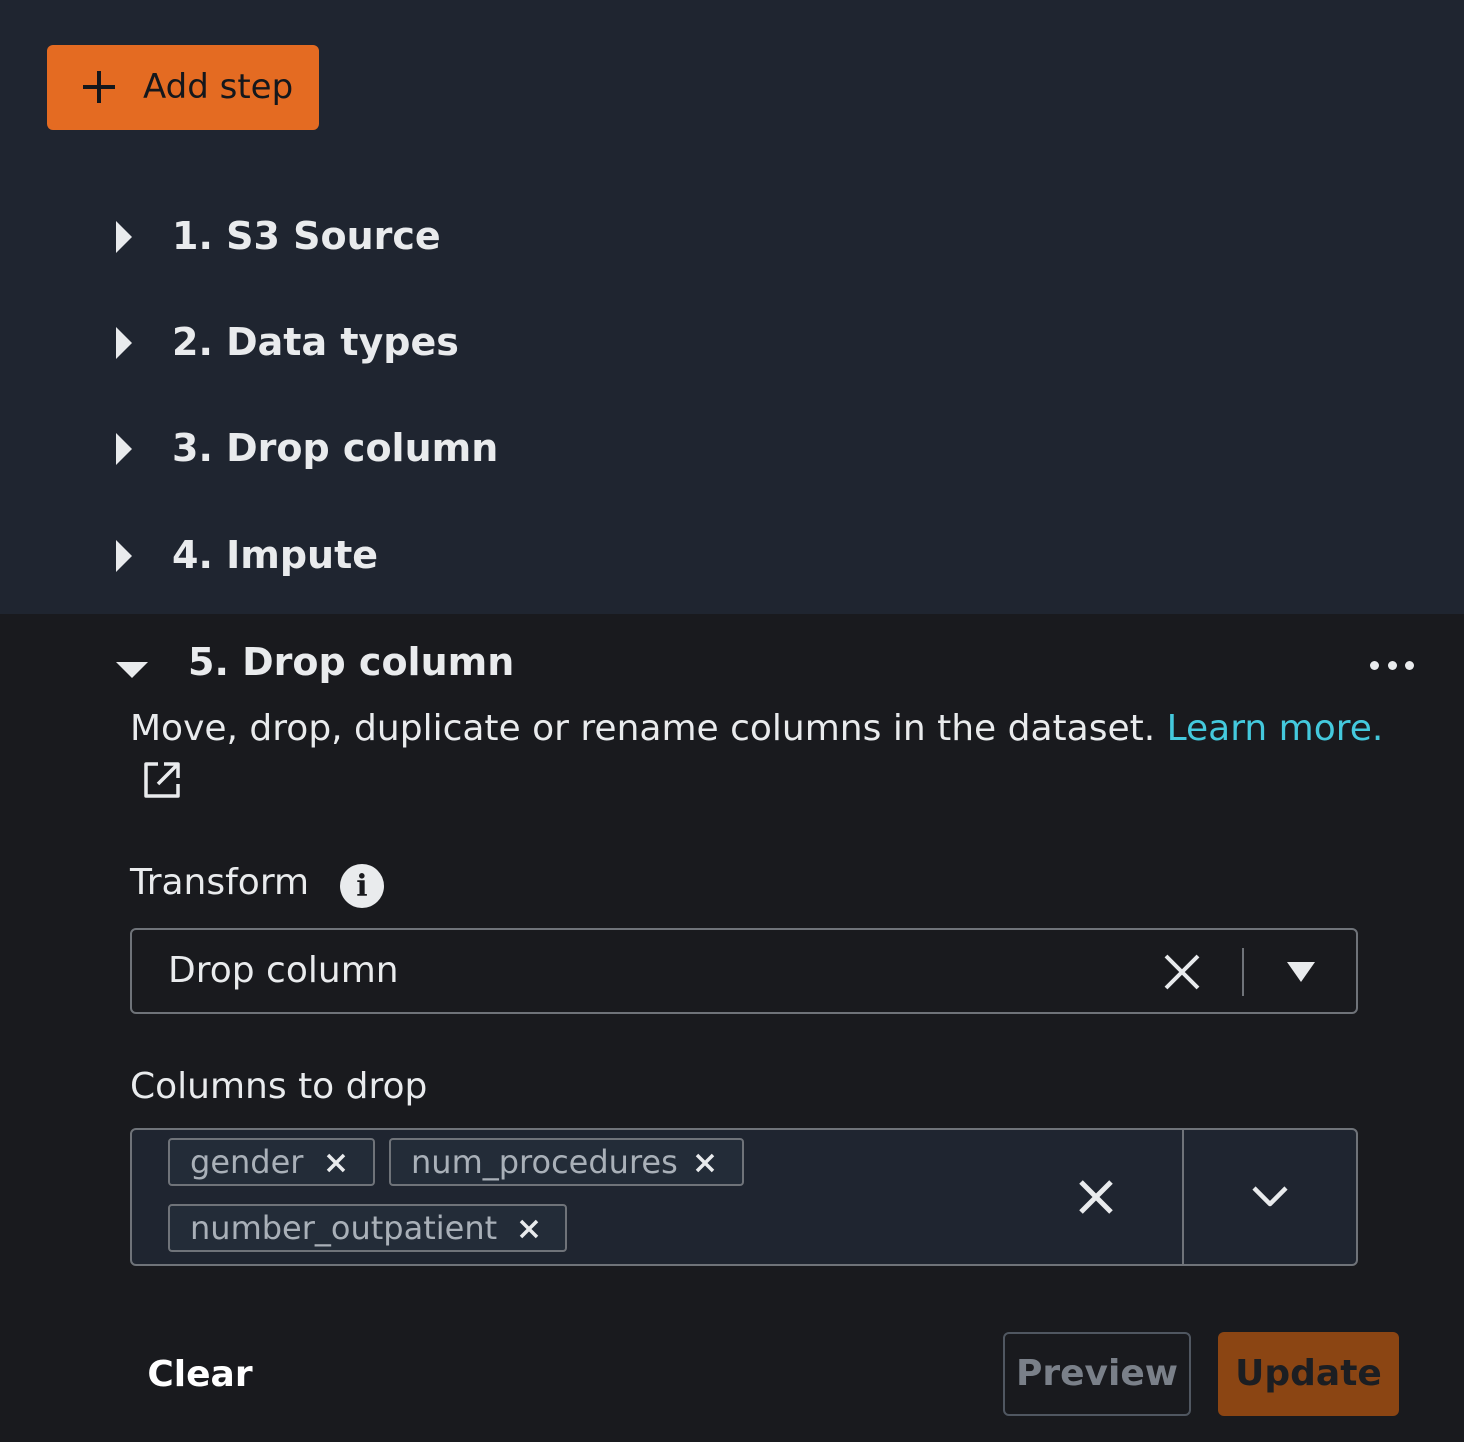 This screenshot has height=1442, width=1464. What do you see at coordinates (99, 87) in the screenshot?
I see `plus-icon` at bounding box center [99, 87].